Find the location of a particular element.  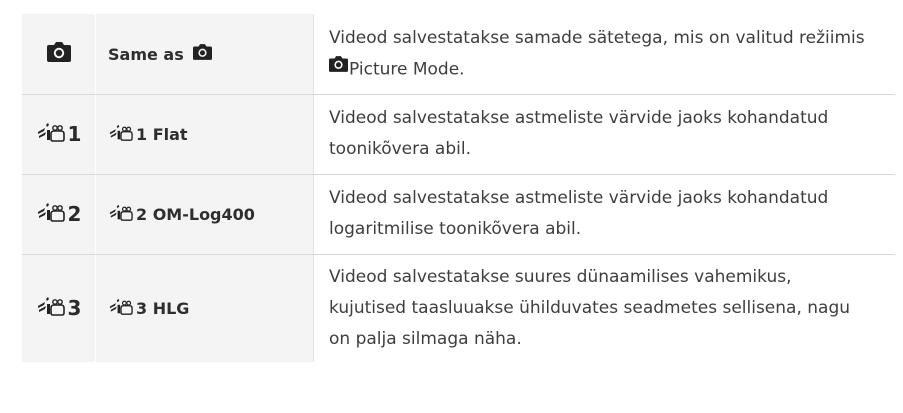

mode-name-cell: 3 HLG is located at coordinates (204, 308).